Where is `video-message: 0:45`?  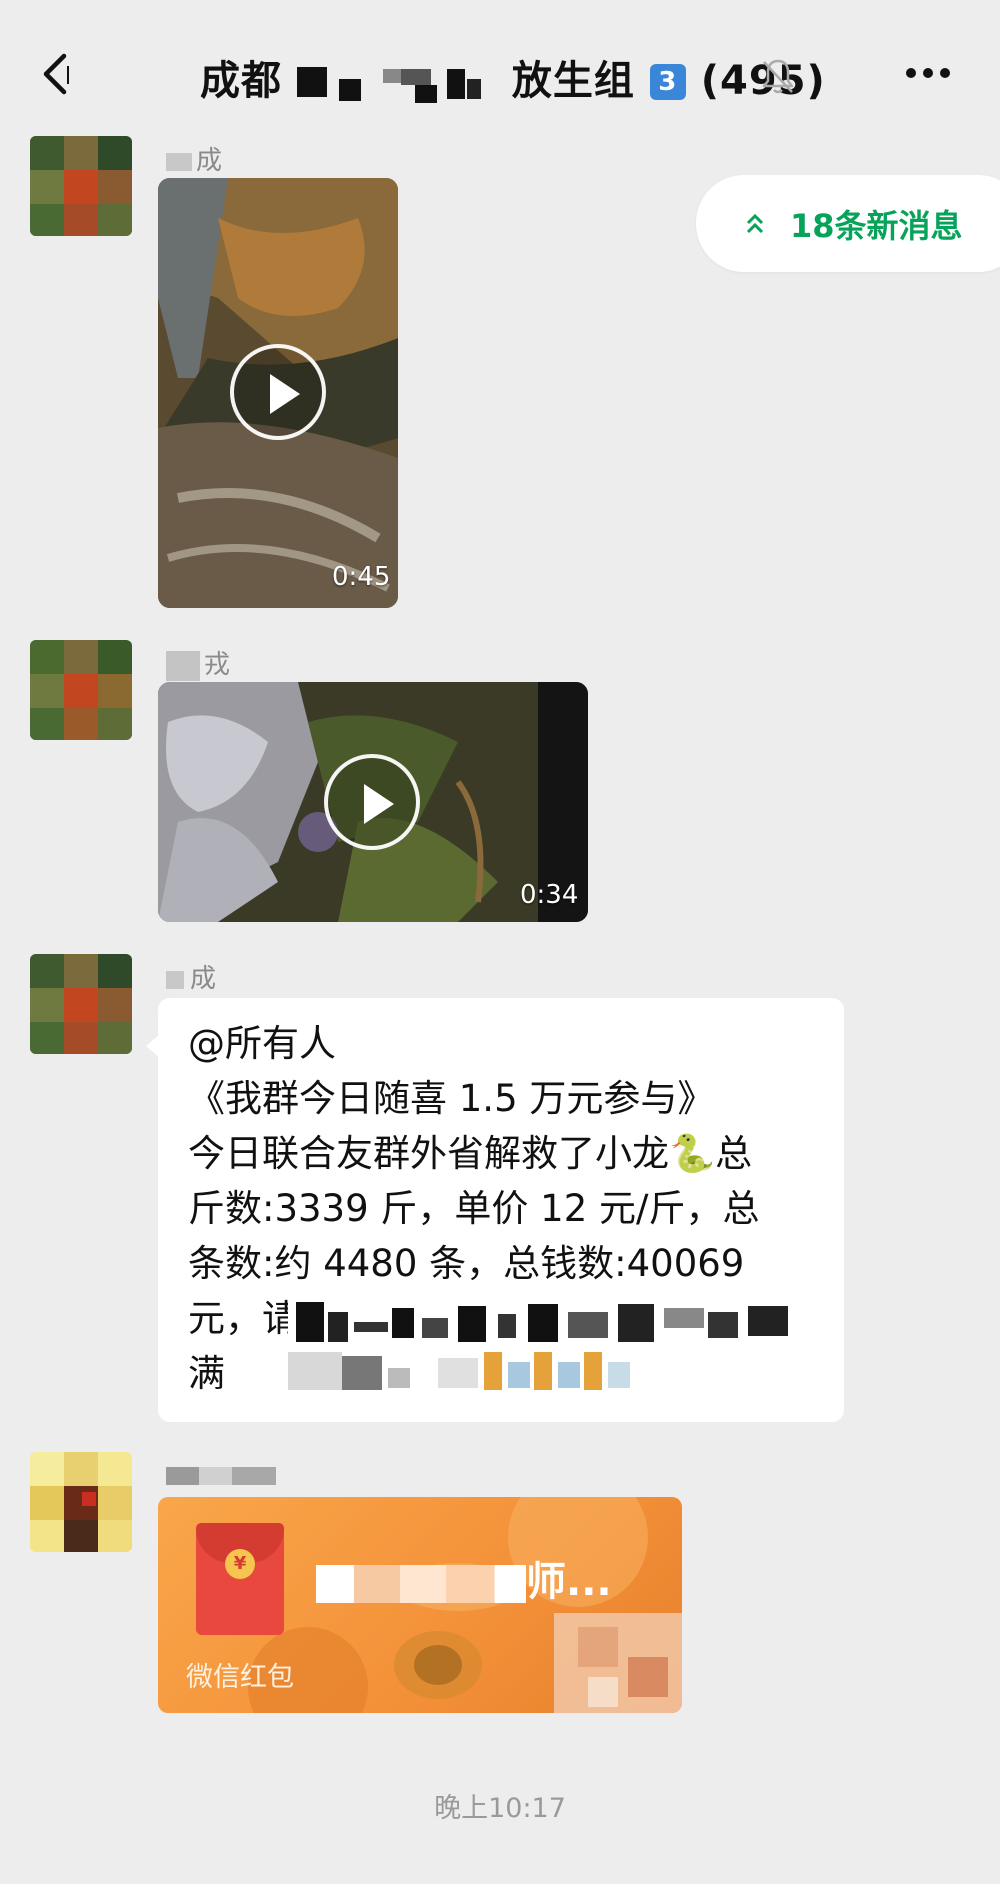
video-message: 0:45 is located at coordinates (278, 393).